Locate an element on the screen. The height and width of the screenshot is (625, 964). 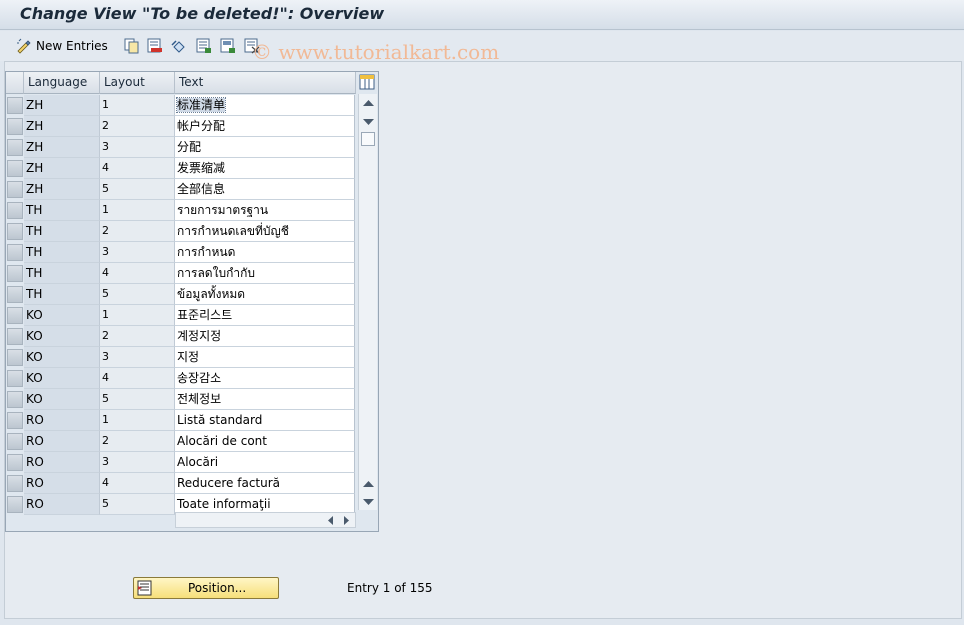
cell-text-input: การกำหนด is located at coordinates (265, 252).